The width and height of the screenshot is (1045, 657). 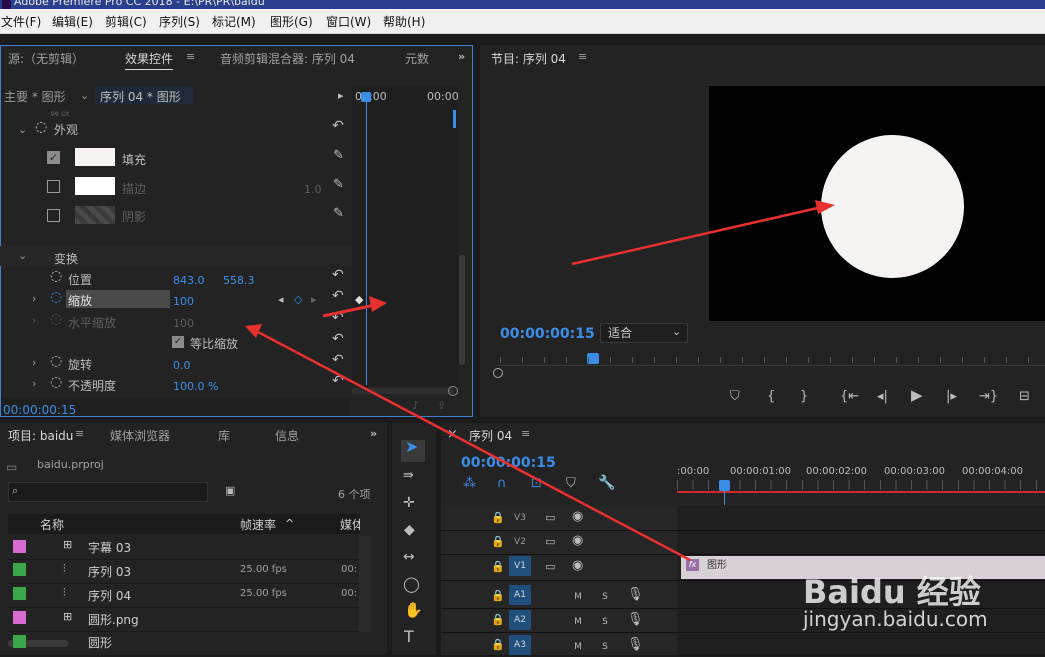 I want to click on arrow-to-scale, so click(x=474, y=446).